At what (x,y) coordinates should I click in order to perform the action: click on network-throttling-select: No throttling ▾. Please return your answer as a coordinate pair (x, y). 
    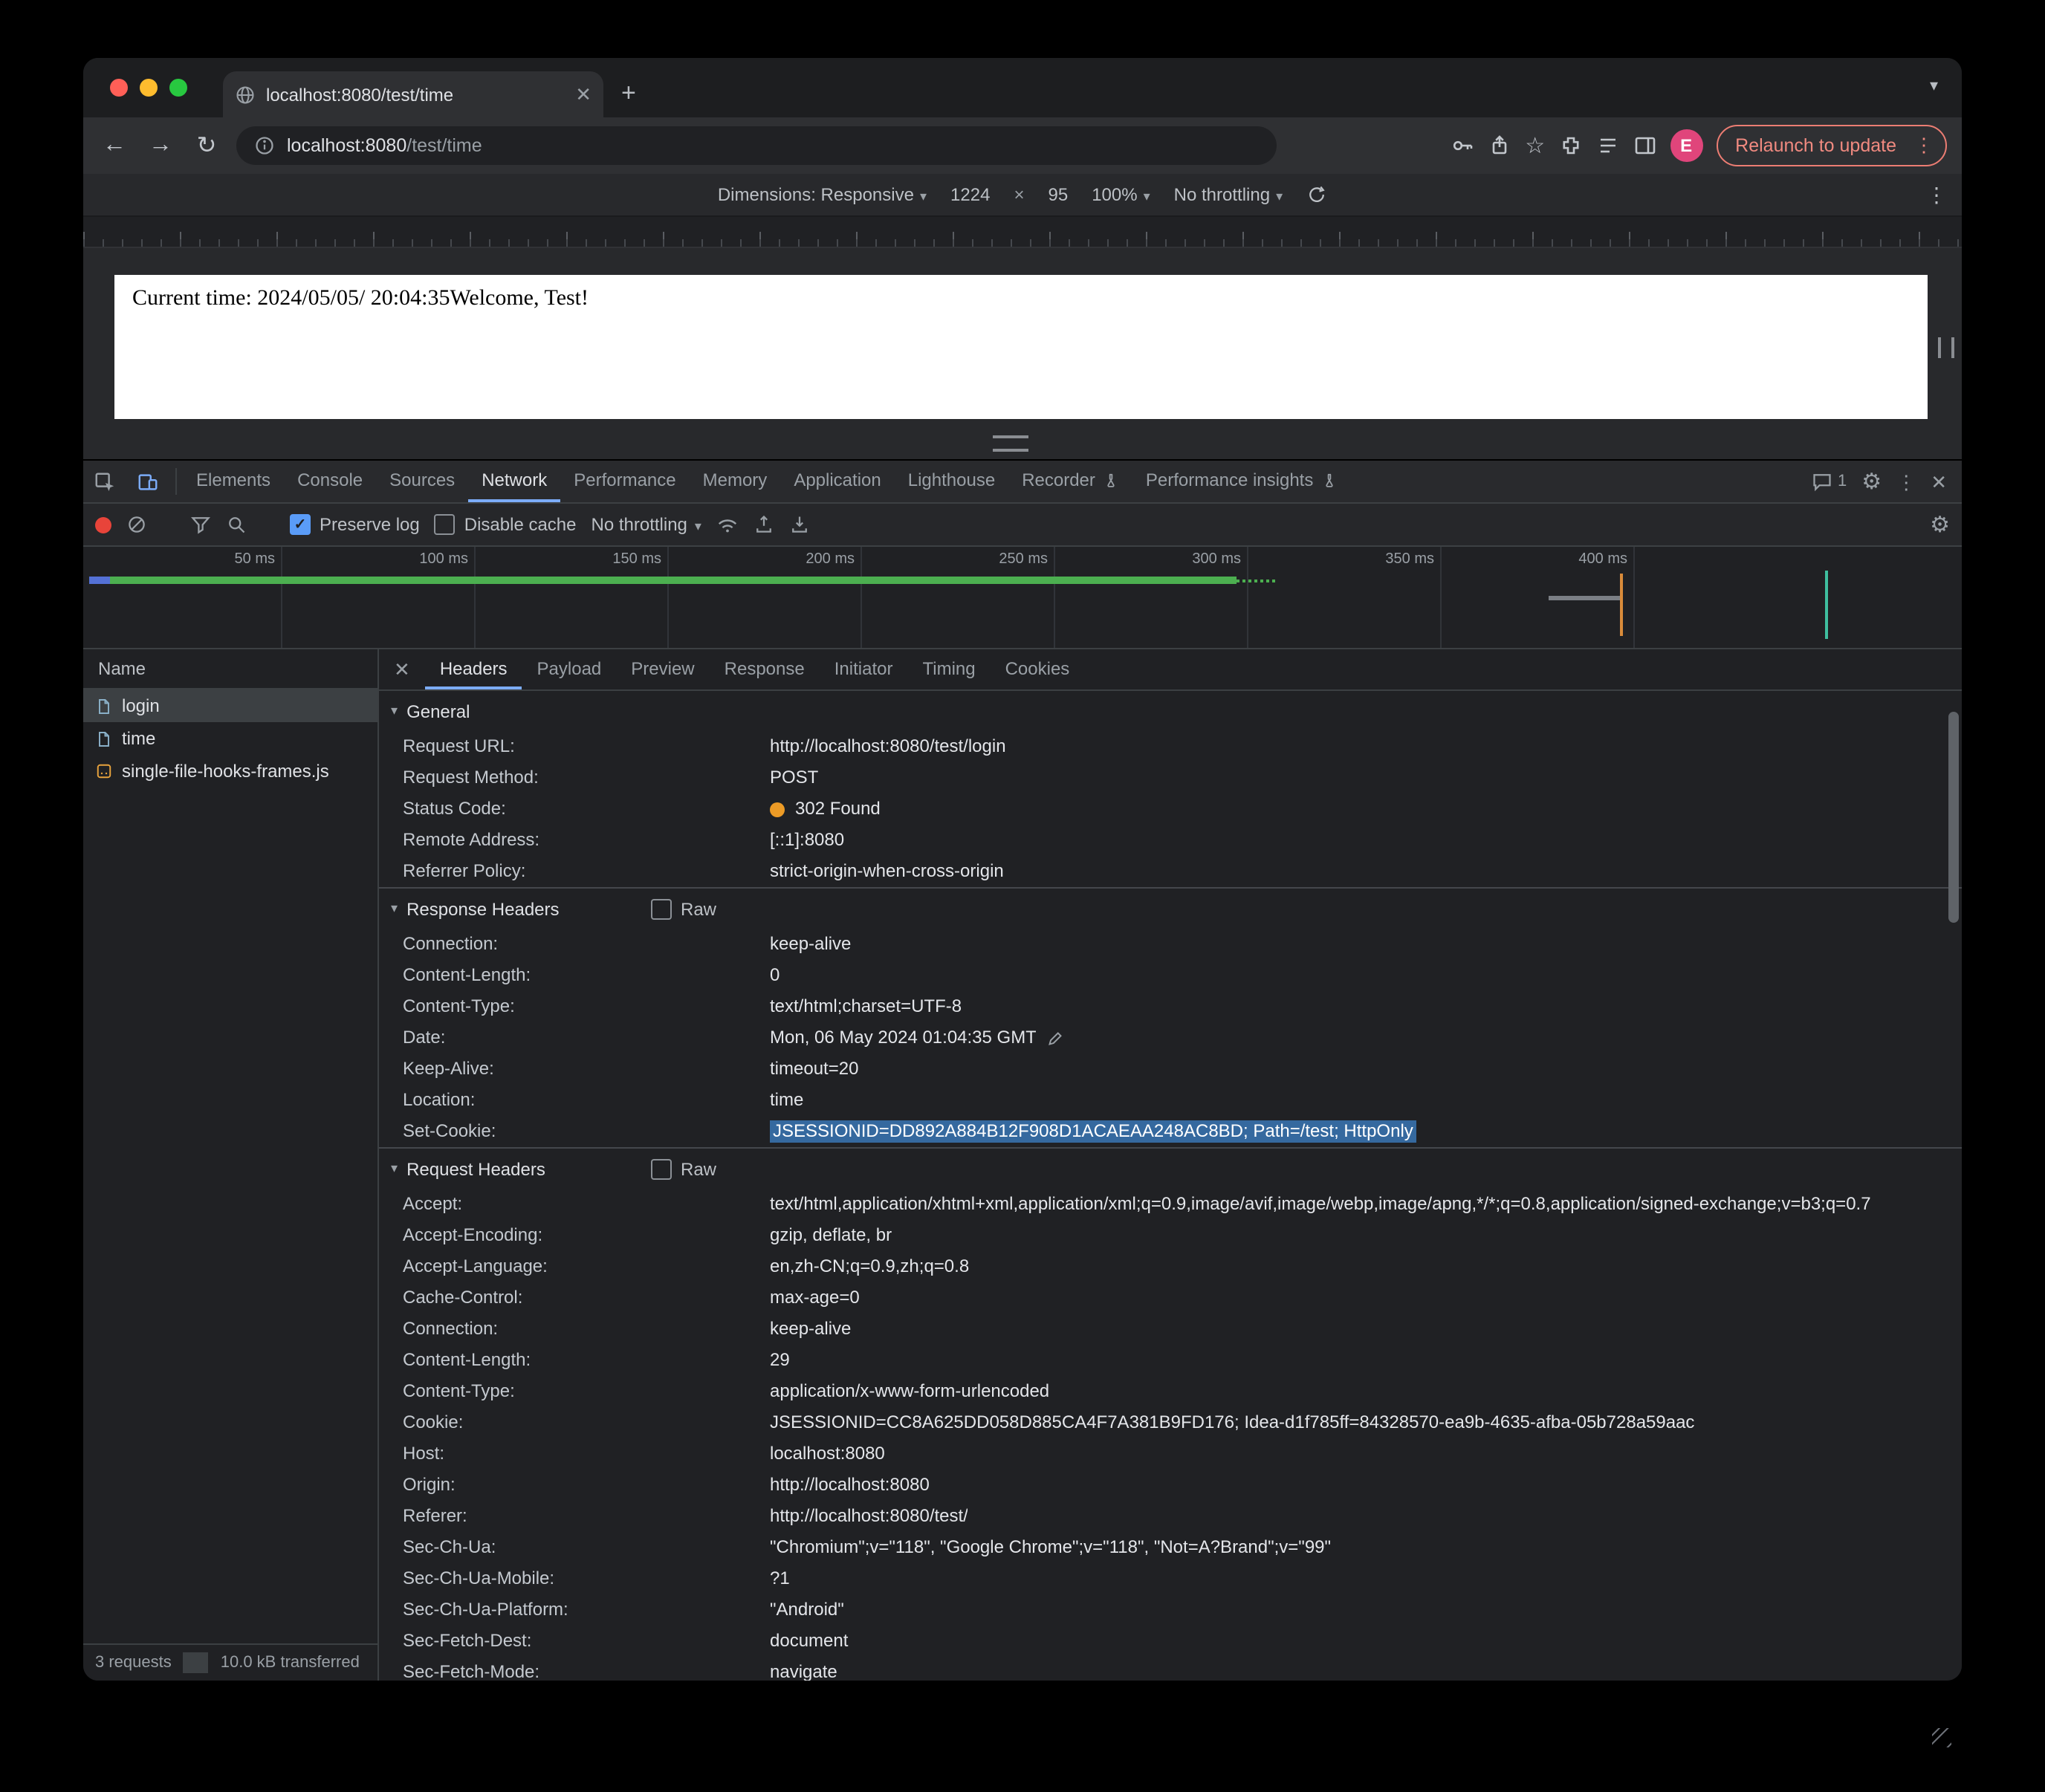
    Looking at the image, I should click on (647, 524).